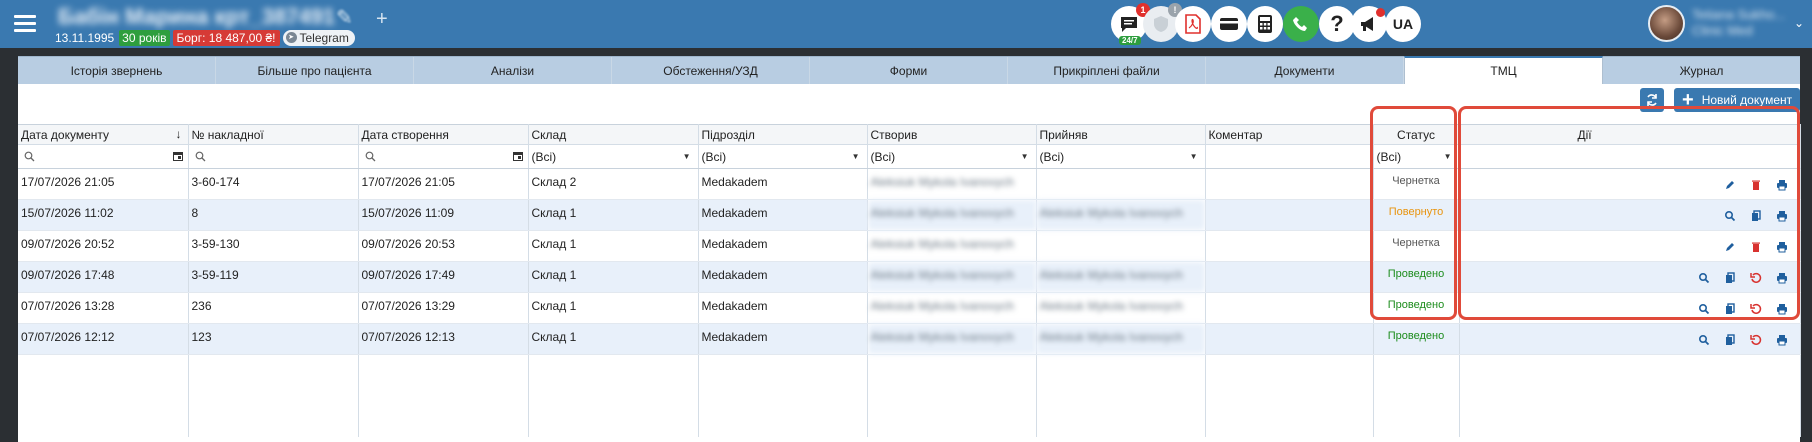 The image size is (1812, 442). Describe the element at coordinates (273, 277) in the screenshot. I see `invoice-cell: 3-59-119` at that location.